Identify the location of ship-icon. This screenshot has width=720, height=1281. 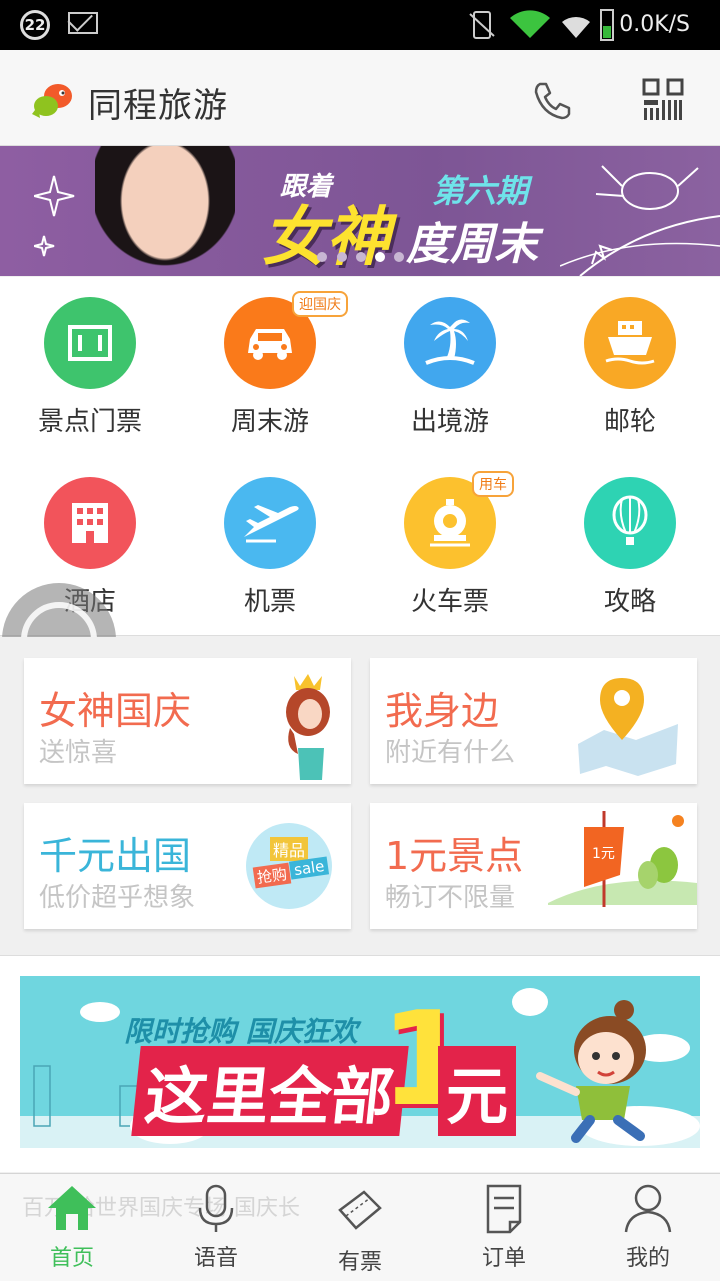
(630, 343).